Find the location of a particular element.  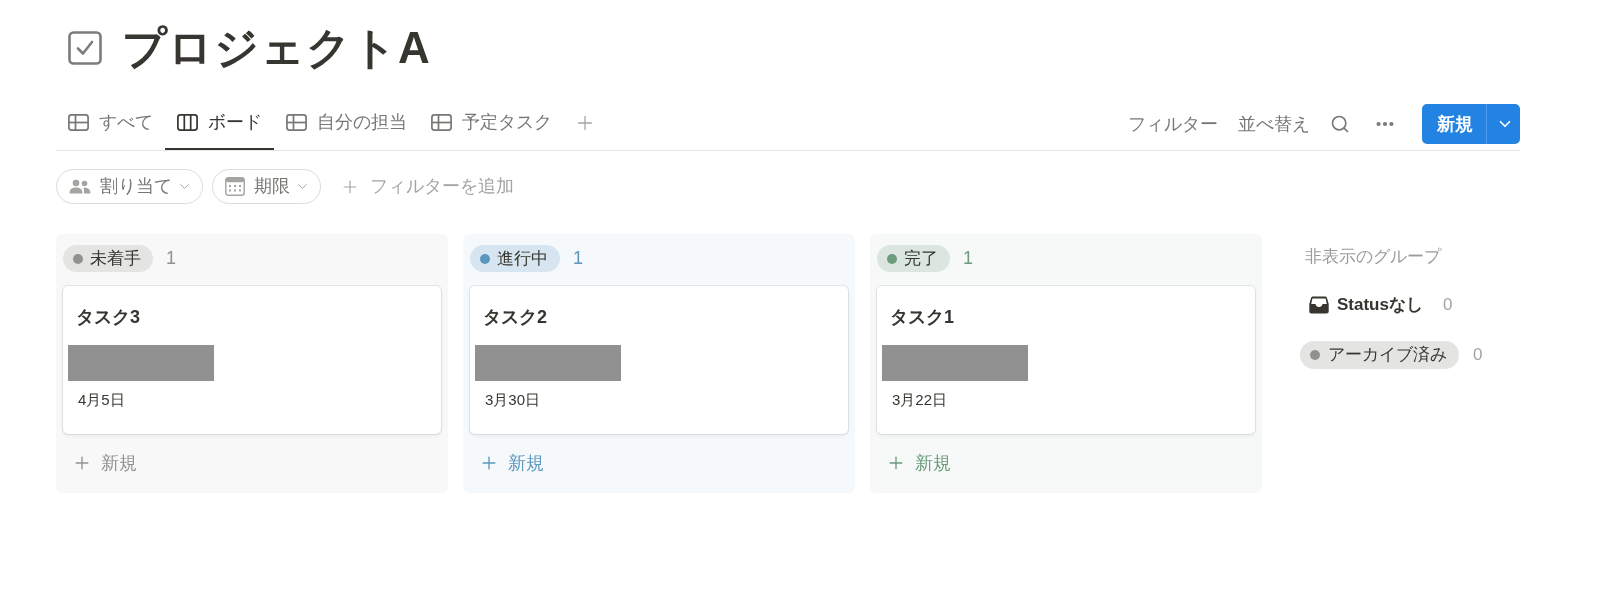

card-date: 4月5日 is located at coordinates (101, 400).